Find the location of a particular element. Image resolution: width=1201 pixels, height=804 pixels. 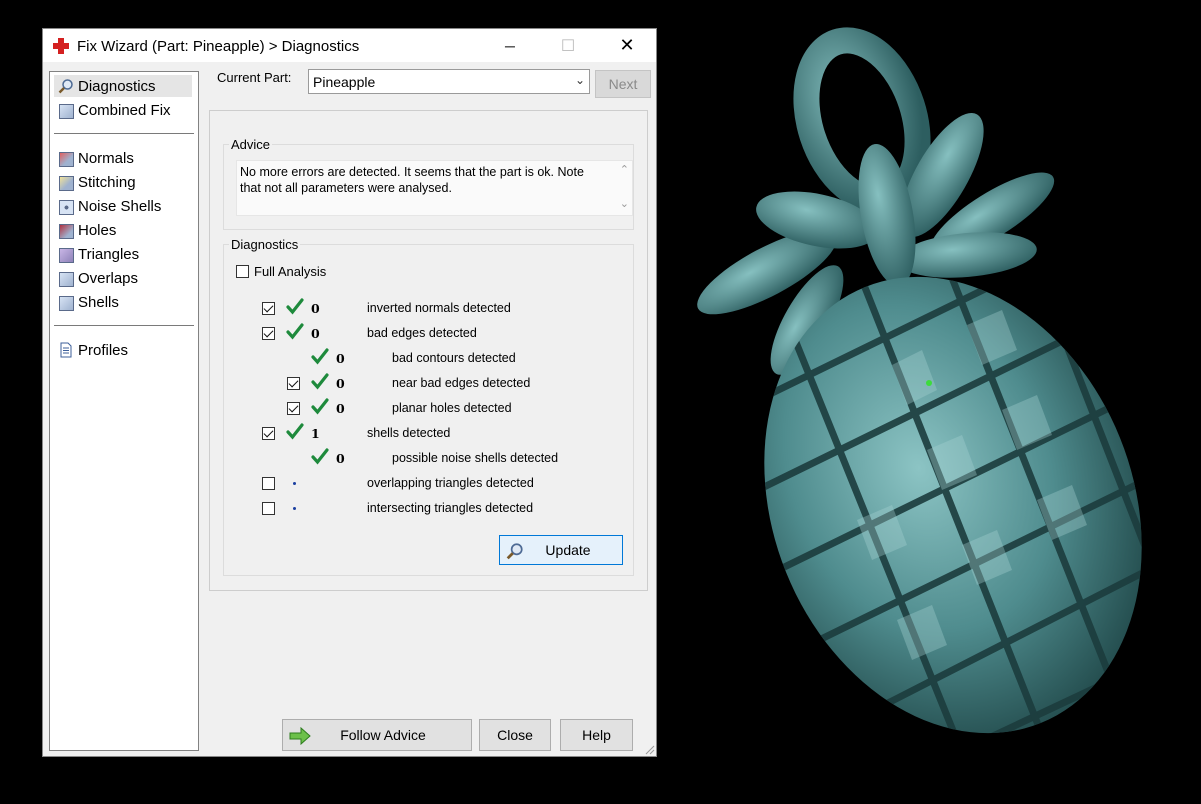

sidebar-item-label: Stitching is located at coordinates (107, 182).